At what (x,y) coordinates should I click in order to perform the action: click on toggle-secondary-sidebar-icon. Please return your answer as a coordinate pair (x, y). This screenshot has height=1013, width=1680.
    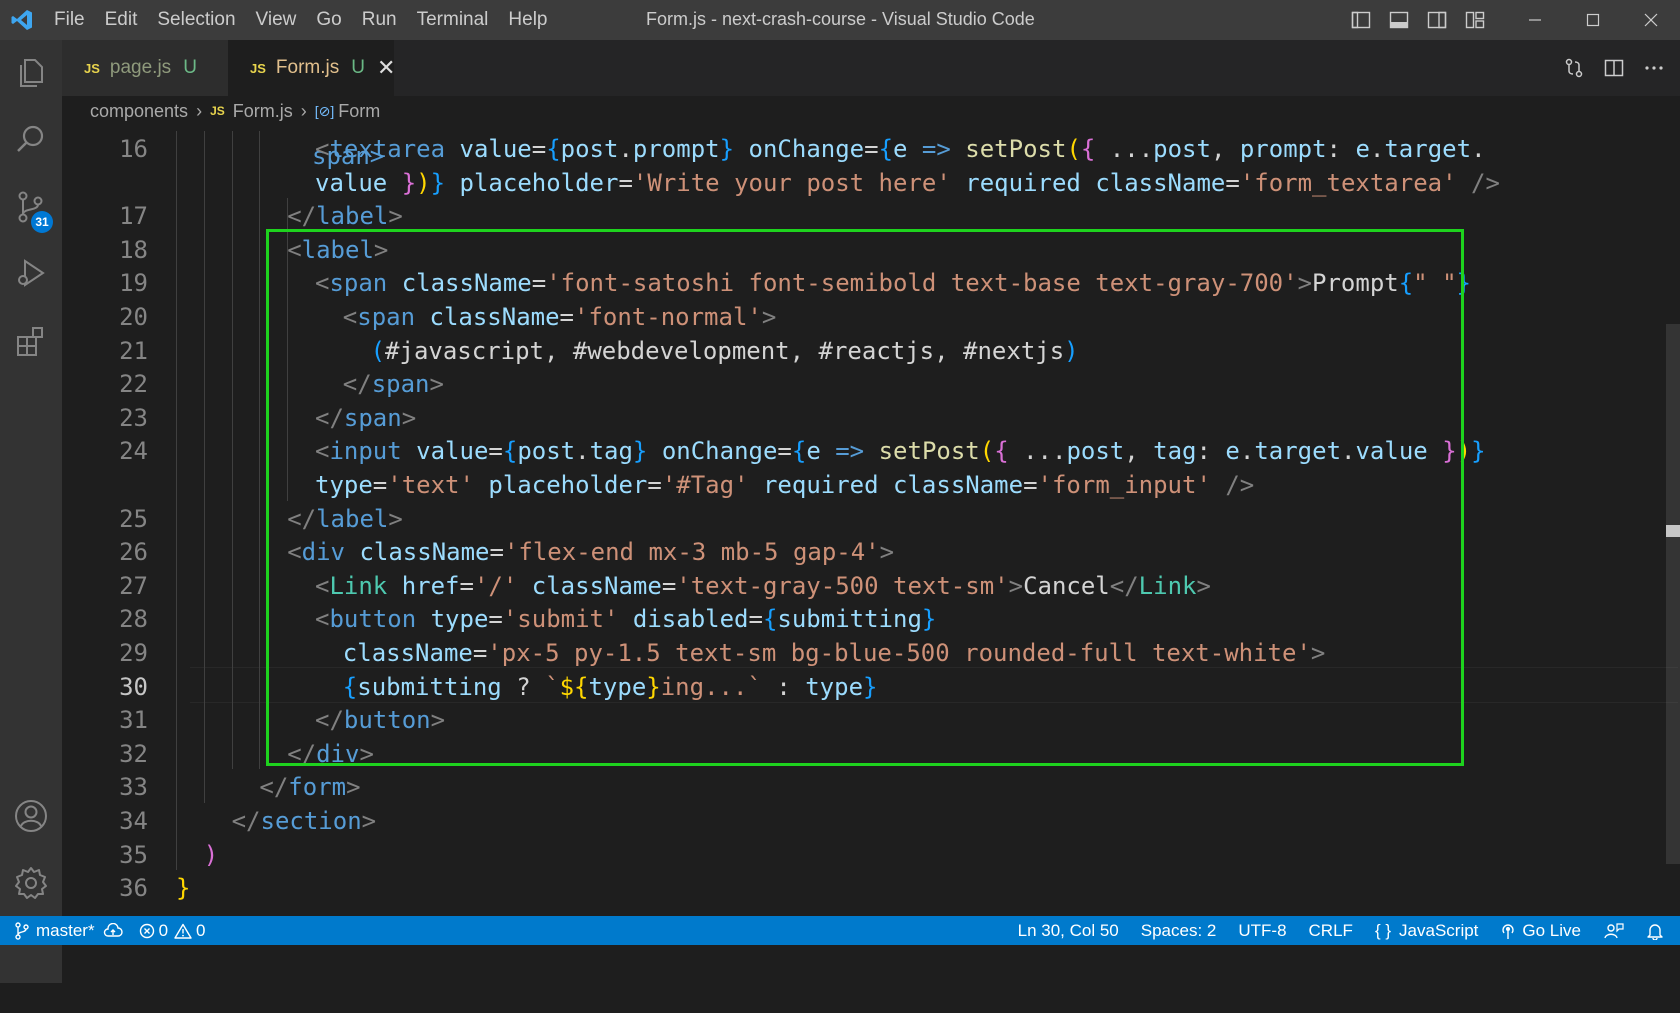
    Looking at the image, I should click on (1437, 20).